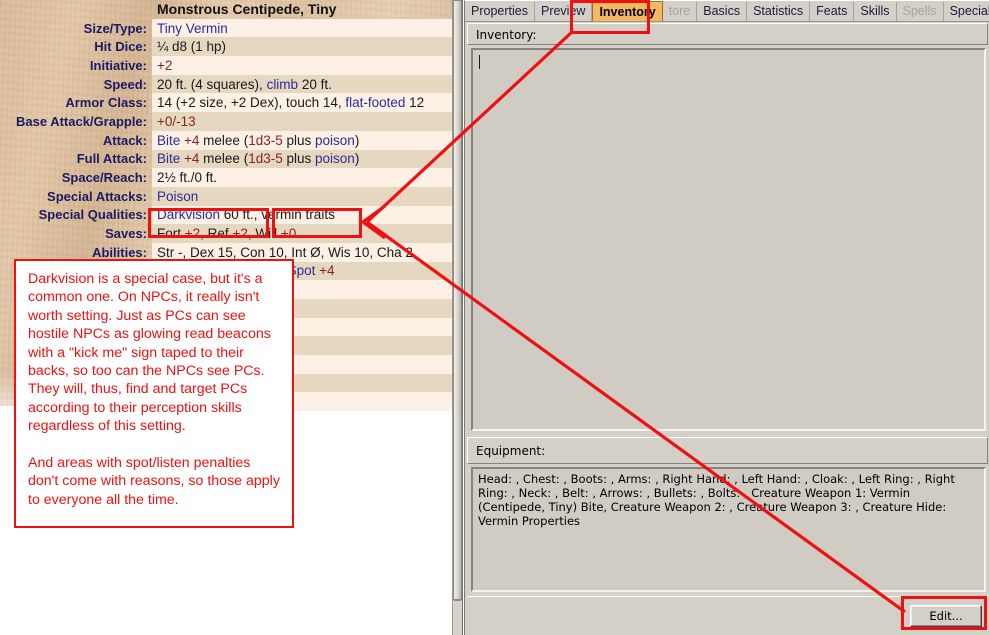 This screenshot has width=989, height=635. What do you see at coordinates (111, 159) in the screenshot?
I see `row-label-full-attack: Full Attack:` at bounding box center [111, 159].